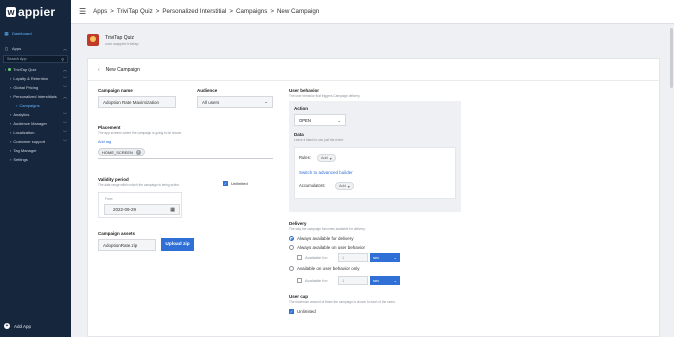 The image size is (674, 337). What do you see at coordinates (113, 179) in the screenshot?
I see `validity-label: Validity period` at bounding box center [113, 179].